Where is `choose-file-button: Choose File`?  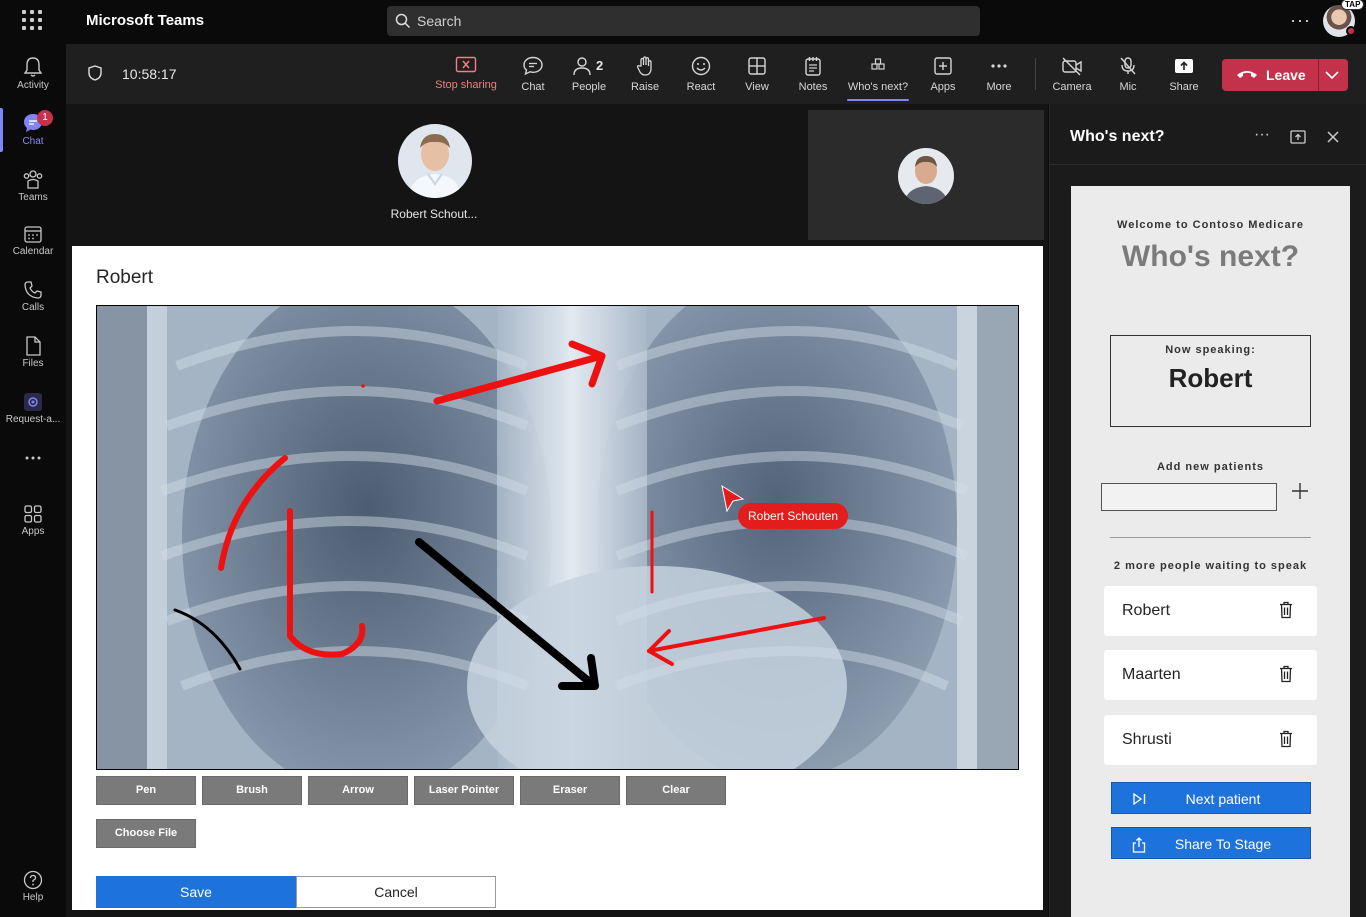
choose-file-button: Choose File is located at coordinates (146, 833).